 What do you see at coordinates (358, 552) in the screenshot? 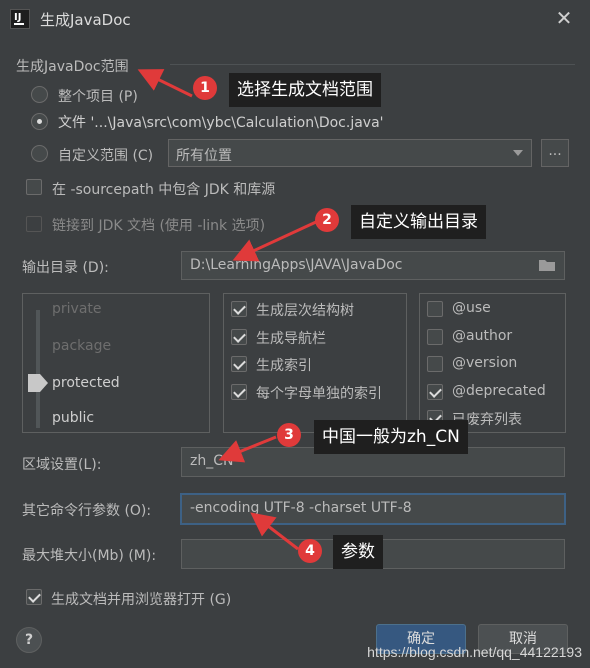
I see `annotation-callout-4: 参数` at bounding box center [358, 552].